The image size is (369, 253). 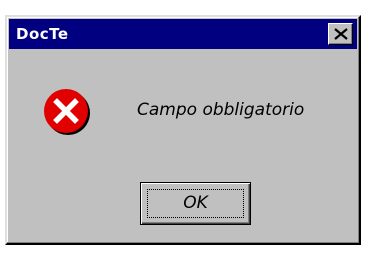 I want to click on error-icon, so click(x=67, y=112).